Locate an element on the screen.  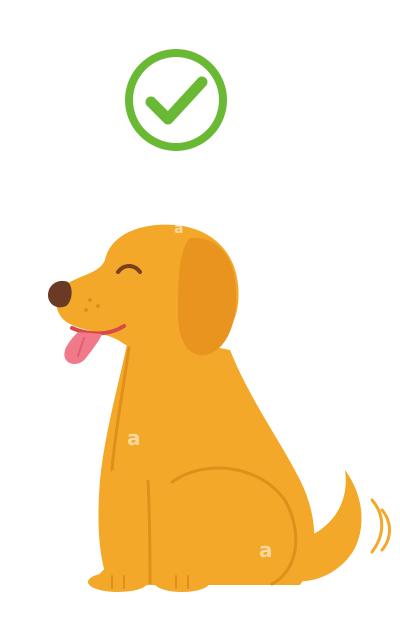
dog-back-paw is located at coordinates (182, 582).